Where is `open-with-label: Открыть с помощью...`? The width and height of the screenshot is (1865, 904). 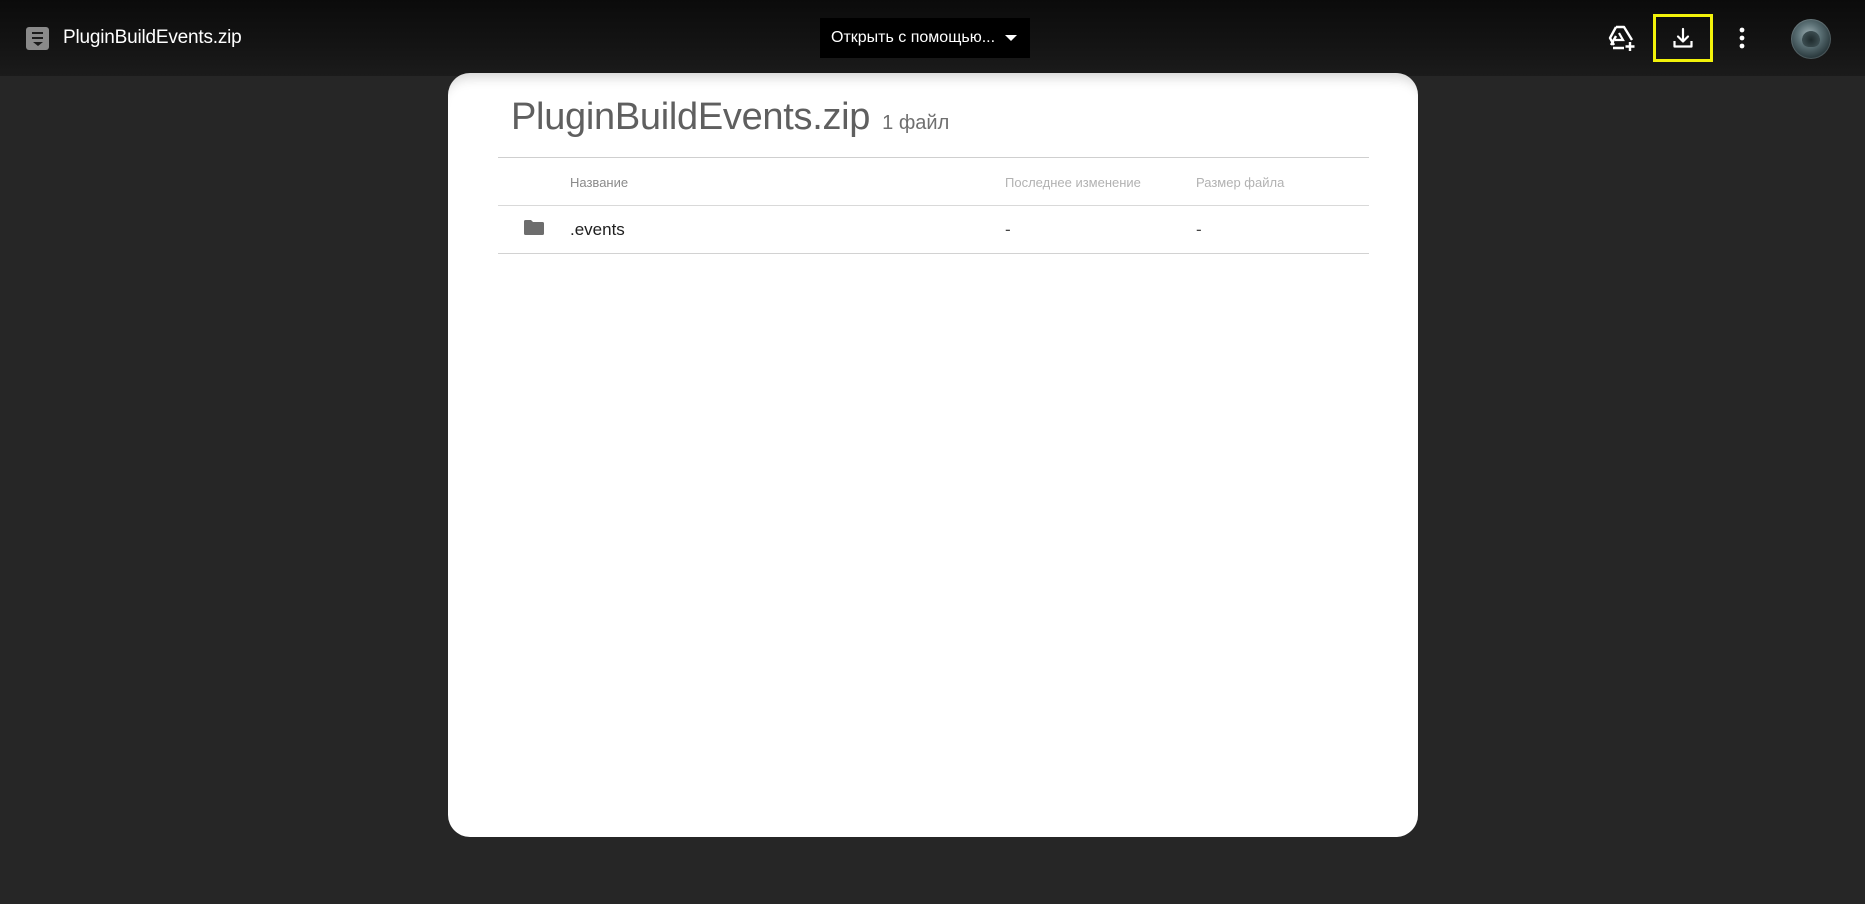
open-with-label: Открыть с помощью... is located at coordinates (913, 37).